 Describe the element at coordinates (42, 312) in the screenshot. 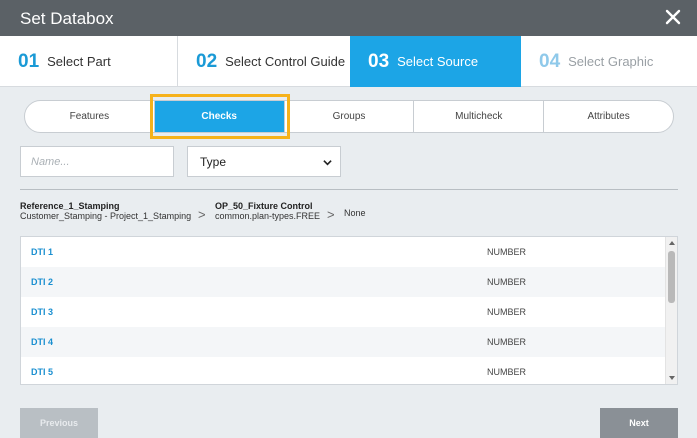

I see `check-name: DTI 3` at that location.